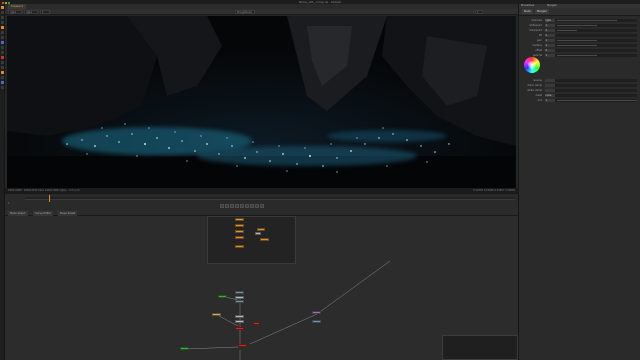 The width and height of the screenshot is (640, 360). Describe the element at coordinates (257, 206) in the screenshot. I see `next-key-icon` at that location.